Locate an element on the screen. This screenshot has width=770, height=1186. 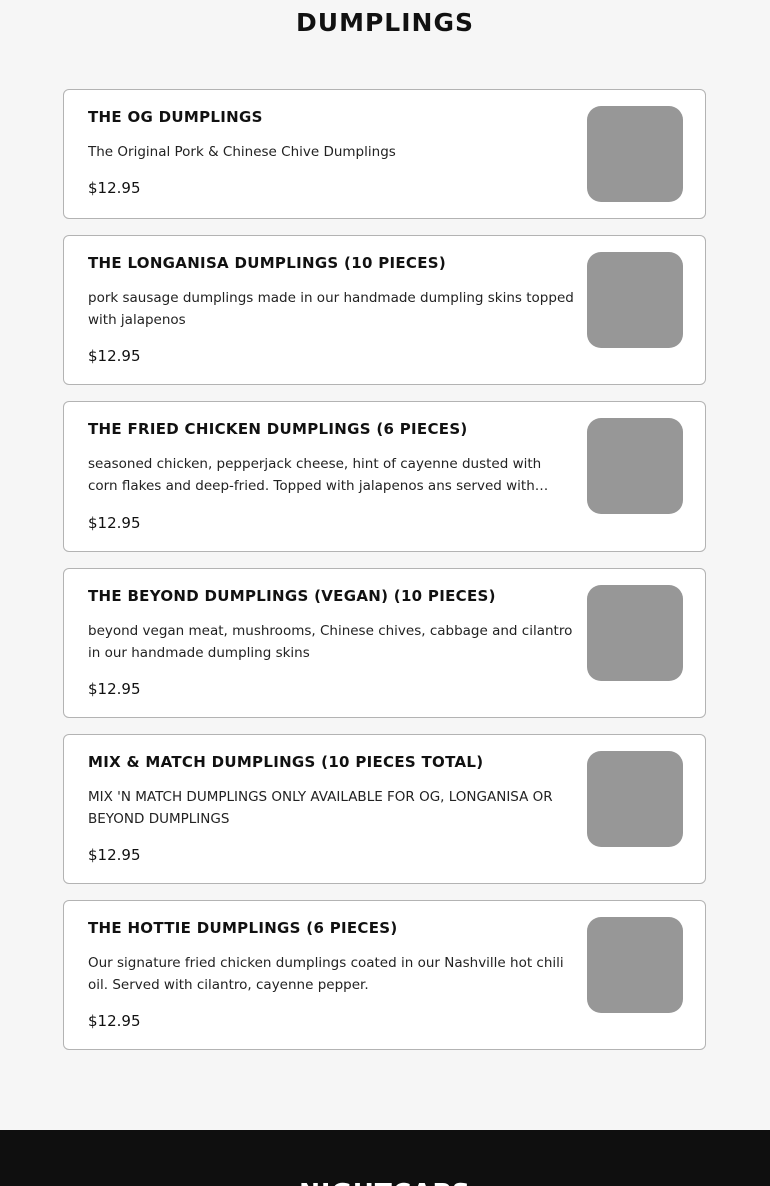
menu-item-name: MIX & MATCH DUMPLINGS (10 PIECES TOTAL) is located at coordinates (286, 762).